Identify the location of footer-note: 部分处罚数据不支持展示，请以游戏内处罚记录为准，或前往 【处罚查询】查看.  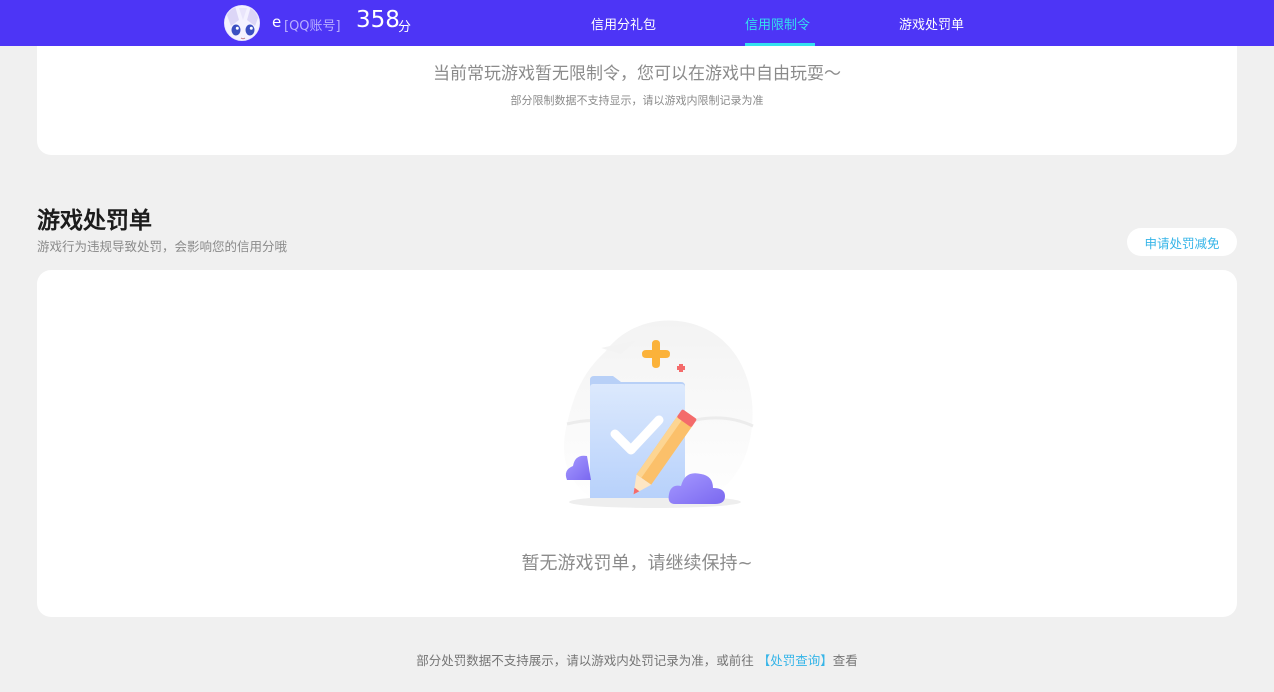
(637, 659).